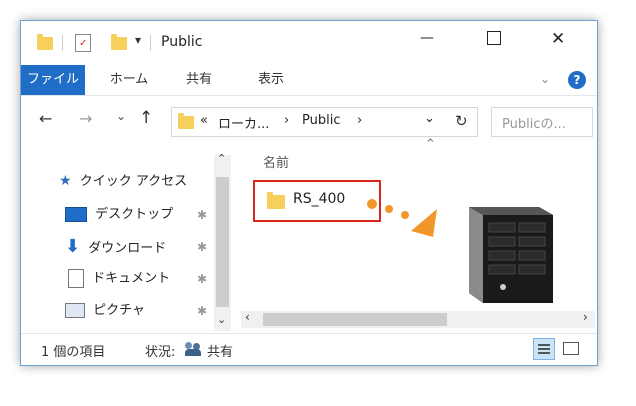 Image resolution: width=636 pixels, height=406 pixels. Describe the element at coordinates (129, 80) in the screenshot. I see `tab-home: ホーム` at that location.